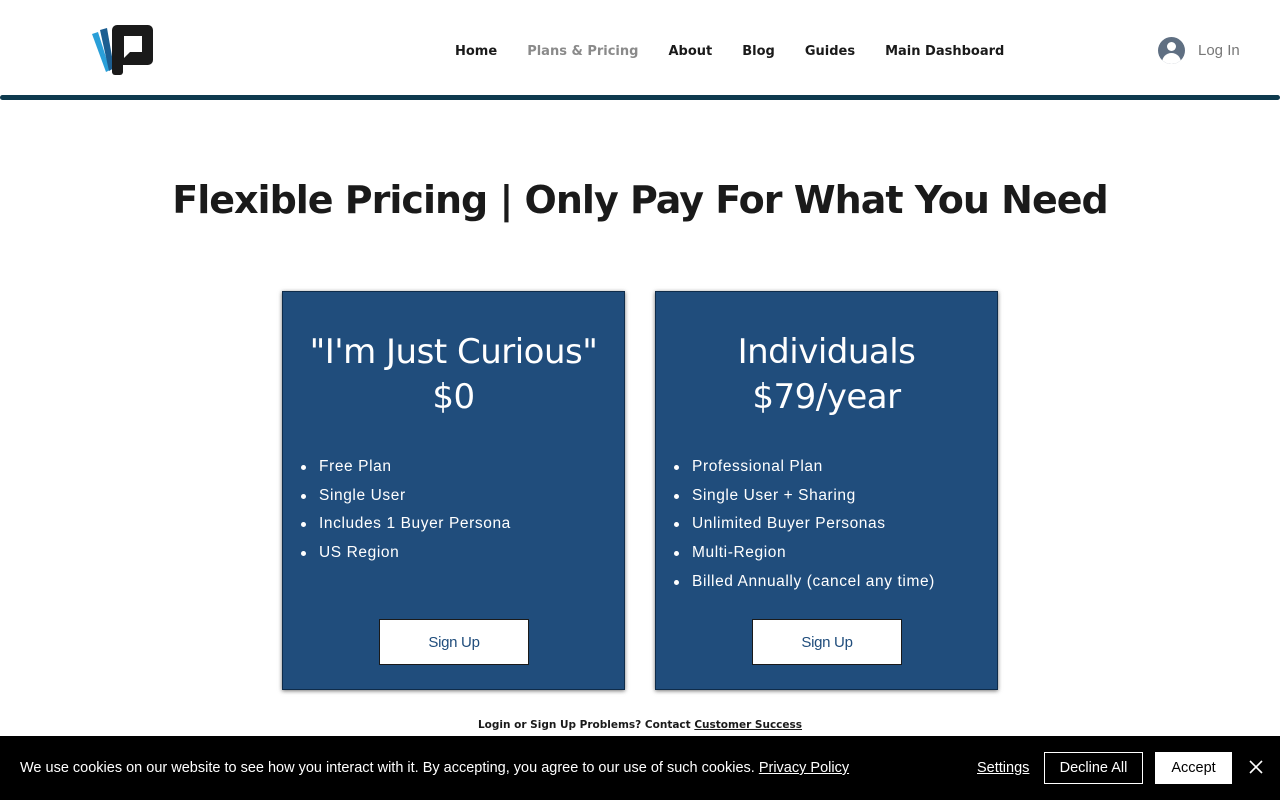 The height and width of the screenshot is (800, 1280). I want to click on plan-feature: Multi-Region, so click(804, 553).